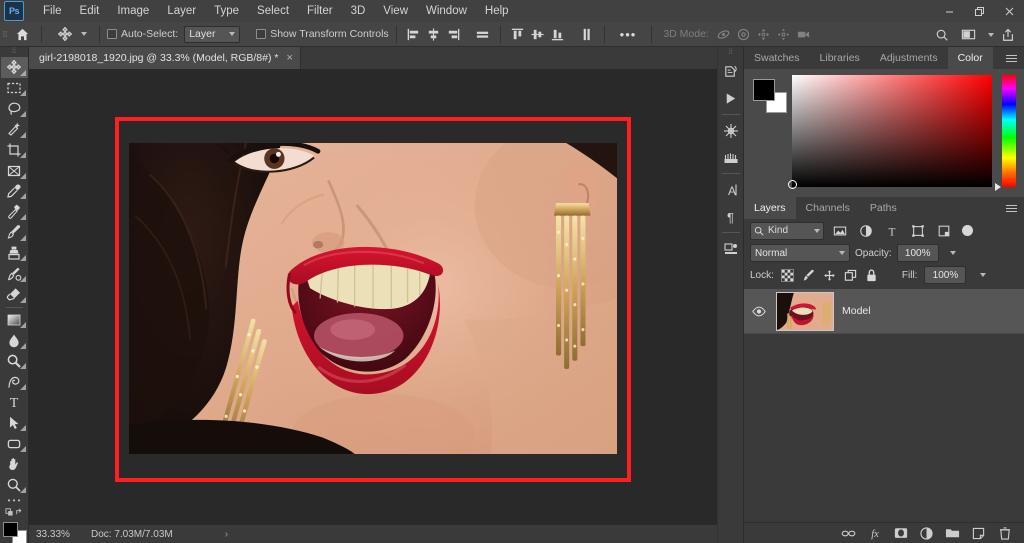 Image resolution: width=1024 pixels, height=543 pixels. I want to click on character-panel-icon: A, so click(731, 189).